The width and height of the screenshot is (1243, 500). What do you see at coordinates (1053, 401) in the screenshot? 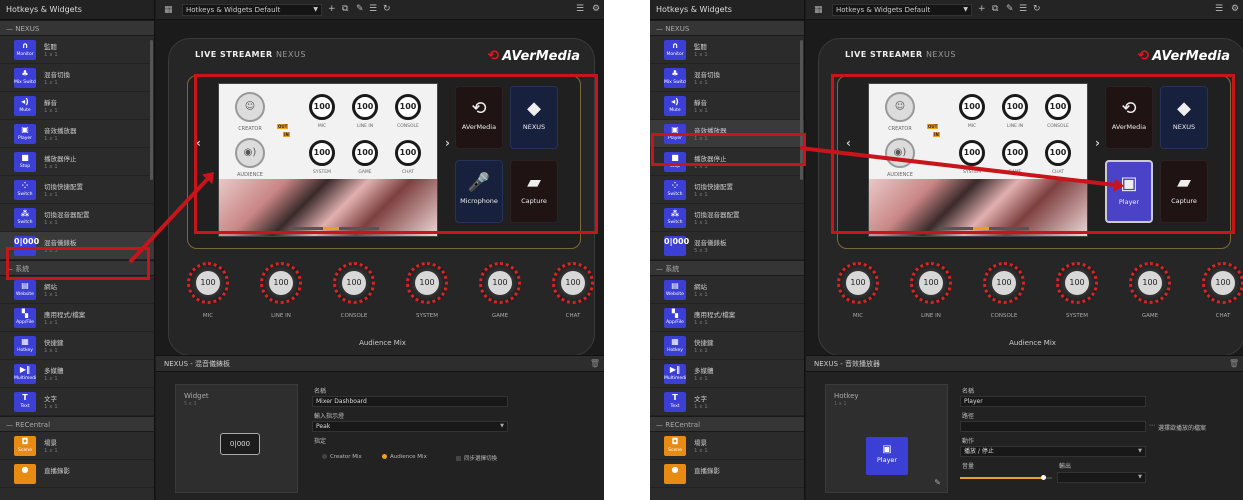
I see `name-field: Player` at bounding box center [1053, 401].